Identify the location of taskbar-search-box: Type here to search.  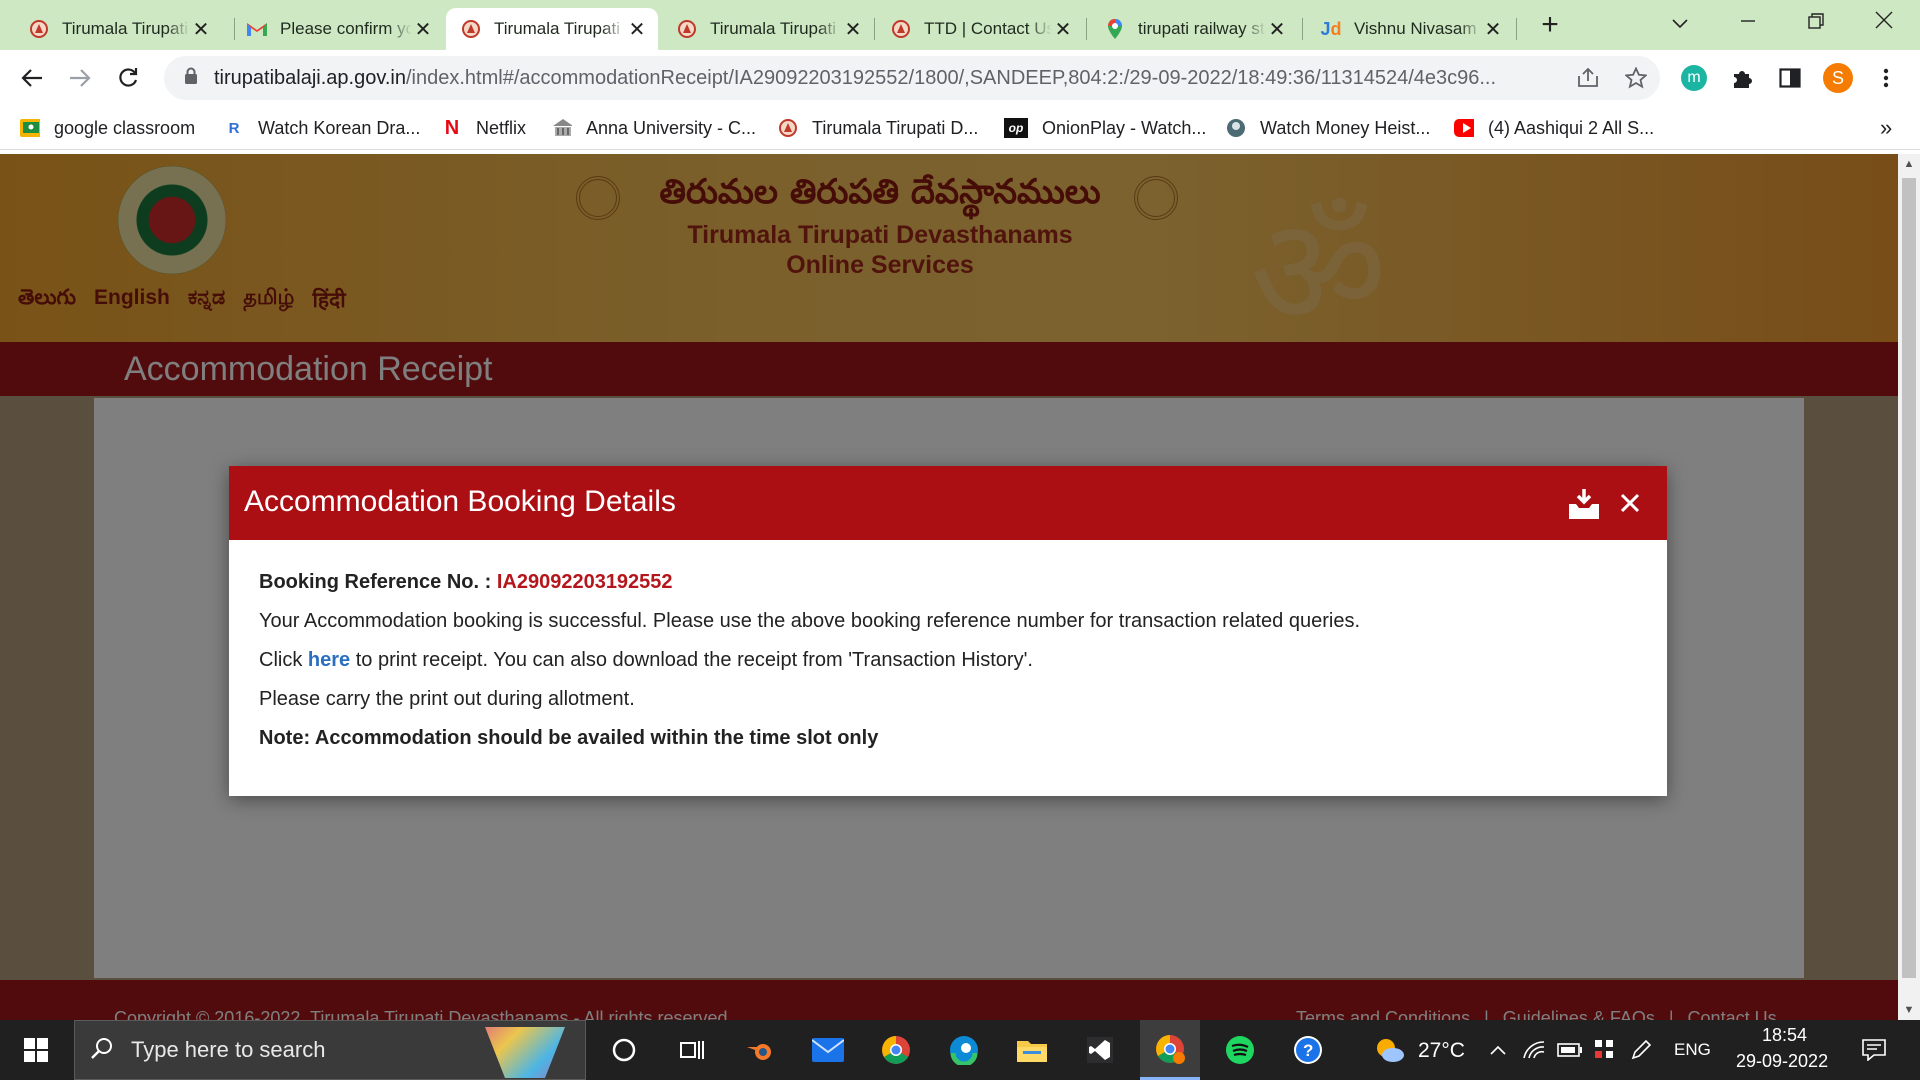
(330, 1050).